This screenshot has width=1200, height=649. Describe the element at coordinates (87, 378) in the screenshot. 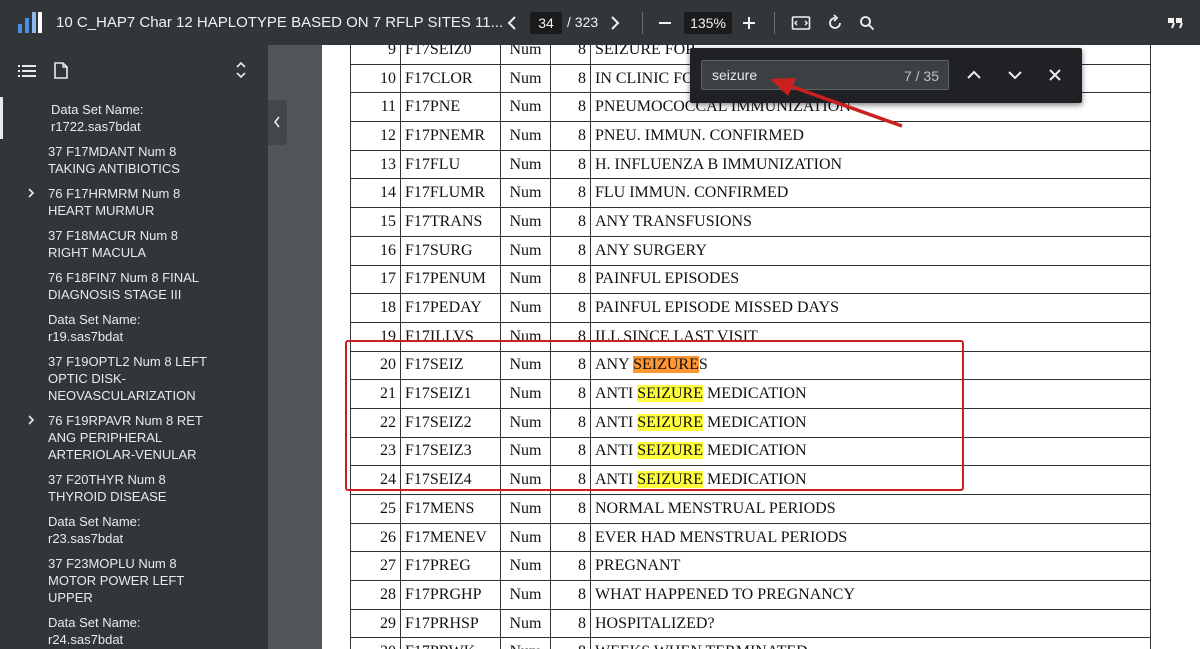

I see `sidebar-item-label: OPTIC DISK-` at that location.